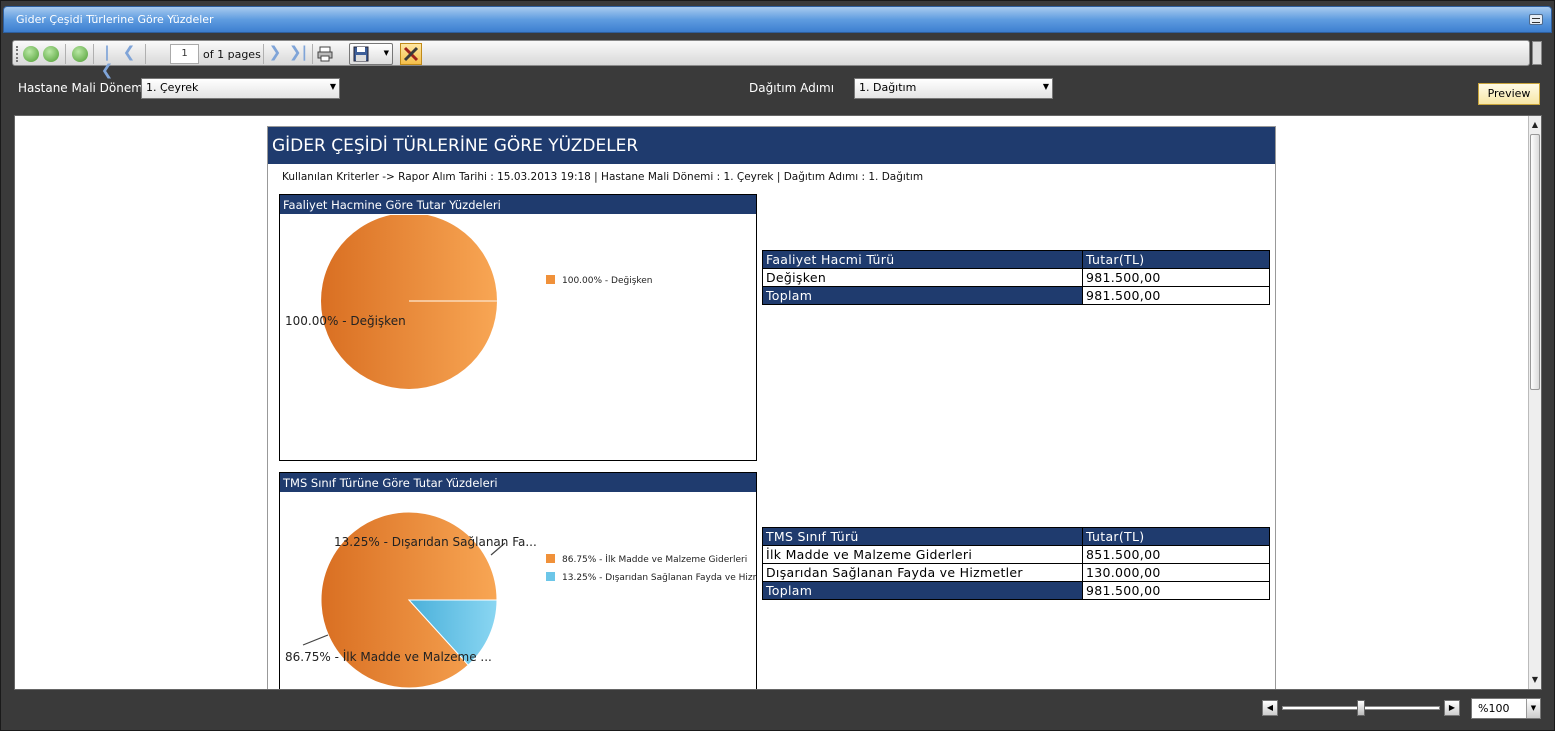  What do you see at coordinates (953, 88) in the screenshot?
I see `distribution-select: 1. Dağıtım ▼` at bounding box center [953, 88].